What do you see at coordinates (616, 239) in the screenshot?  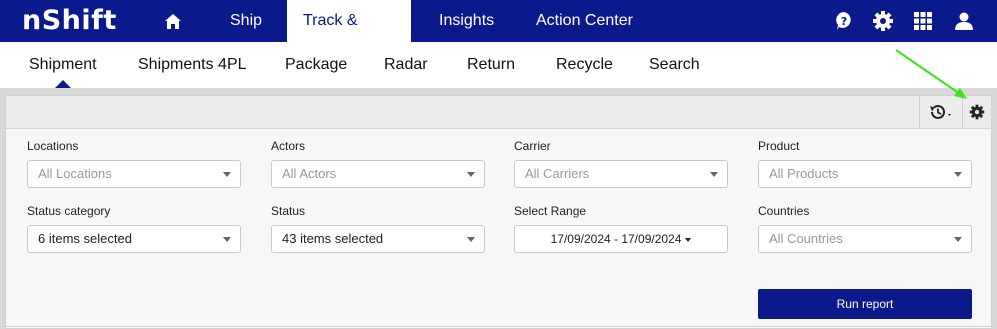 I see `date-range-value: 17/09/2024 - 17/09/2024` at bounding box center [616, 239].